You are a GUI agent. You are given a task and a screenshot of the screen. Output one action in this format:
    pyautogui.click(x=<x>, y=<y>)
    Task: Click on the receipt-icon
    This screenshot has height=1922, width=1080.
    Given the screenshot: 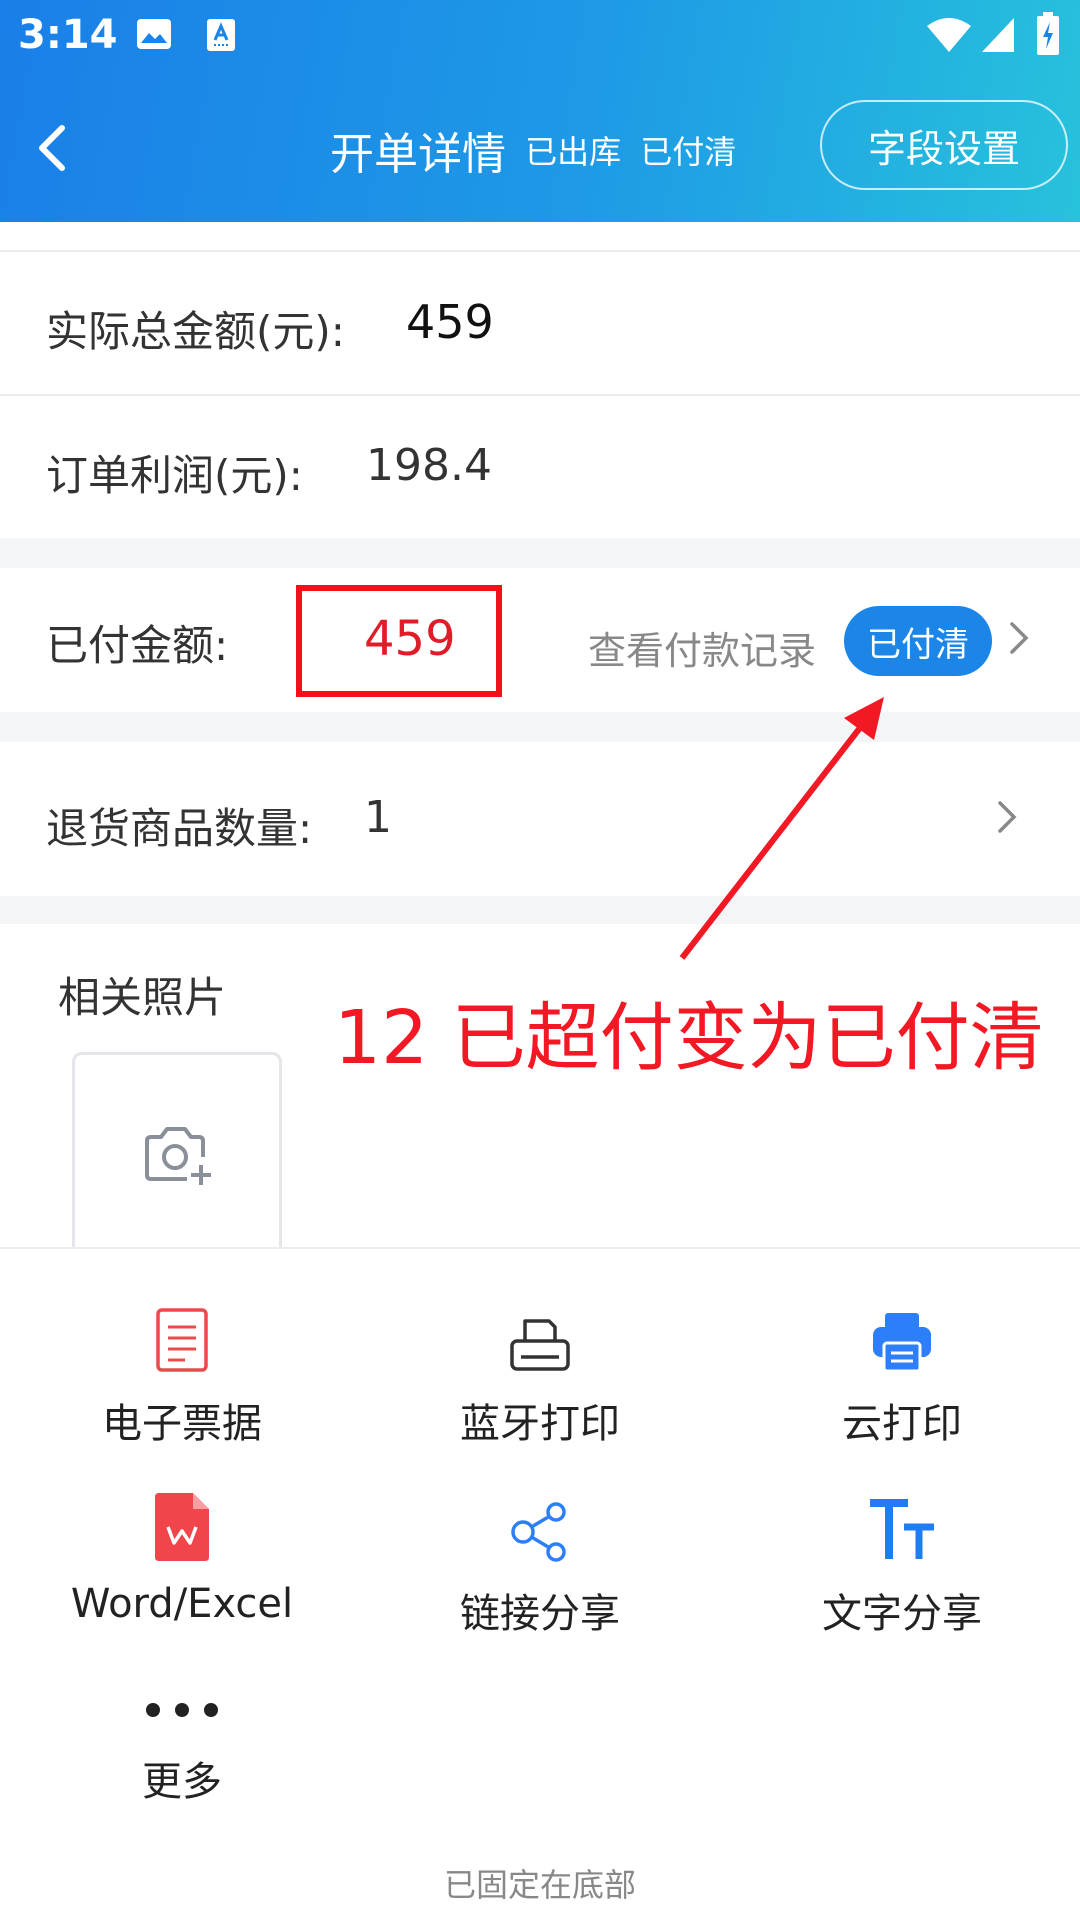 What is the action you would take?
    pyautogui.click(x=182, y=1340)
    